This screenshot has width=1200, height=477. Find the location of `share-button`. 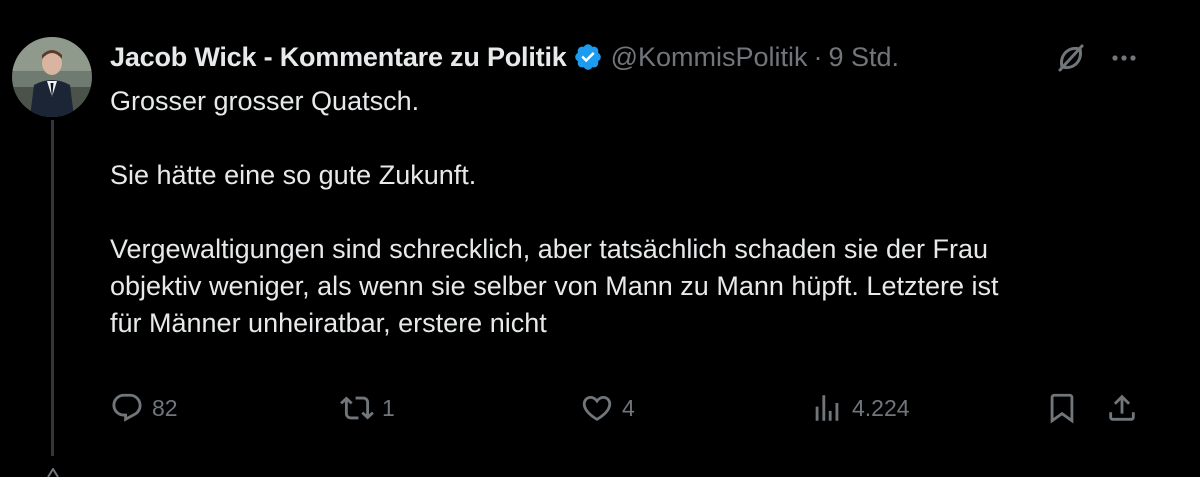

share-button is located at coordinates (1122, 408).